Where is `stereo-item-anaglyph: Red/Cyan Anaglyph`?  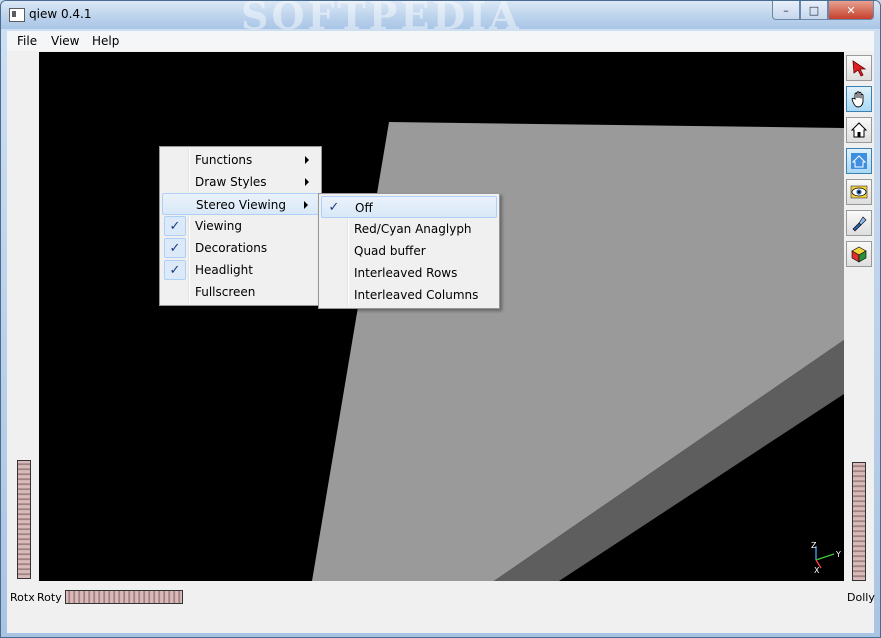
stereo-item-anaglyph: Red/Cyan Anaglyph is located at coordinates (409, 229).